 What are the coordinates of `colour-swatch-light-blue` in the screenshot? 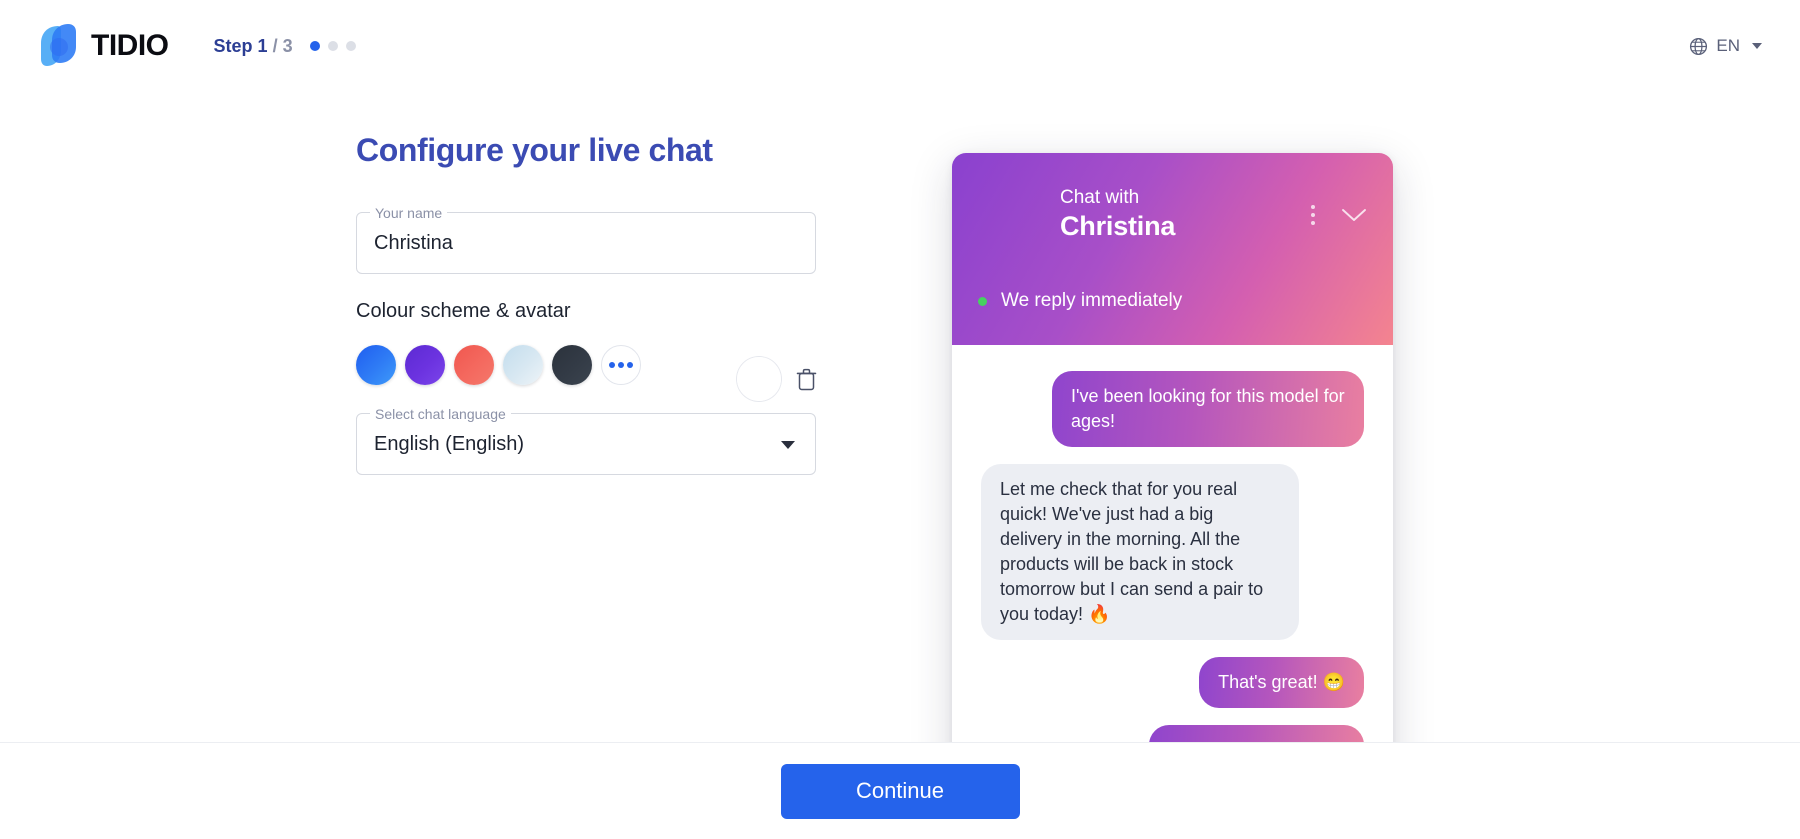 It's located at (523, 365).